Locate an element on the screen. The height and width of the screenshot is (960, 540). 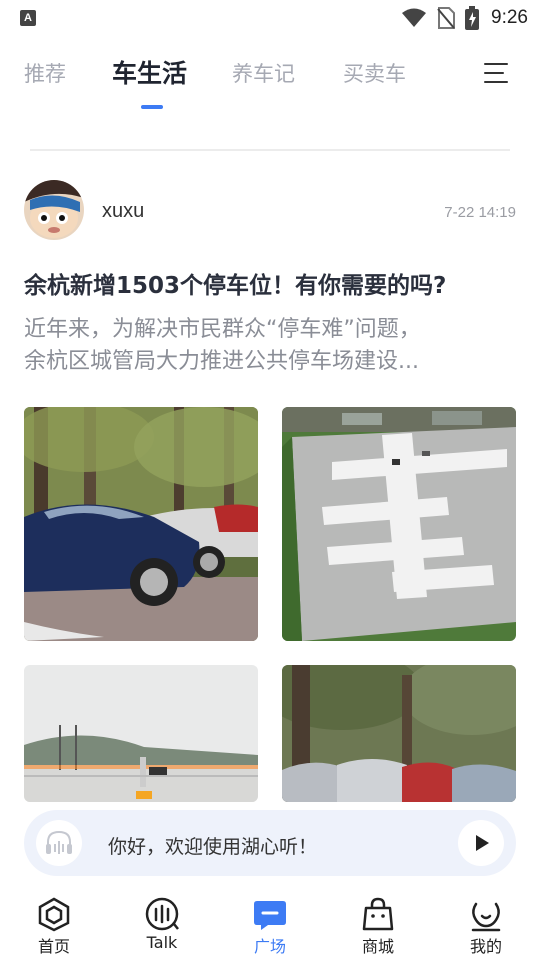
post-image-open-parking-area is located at coordinates (141, 733).